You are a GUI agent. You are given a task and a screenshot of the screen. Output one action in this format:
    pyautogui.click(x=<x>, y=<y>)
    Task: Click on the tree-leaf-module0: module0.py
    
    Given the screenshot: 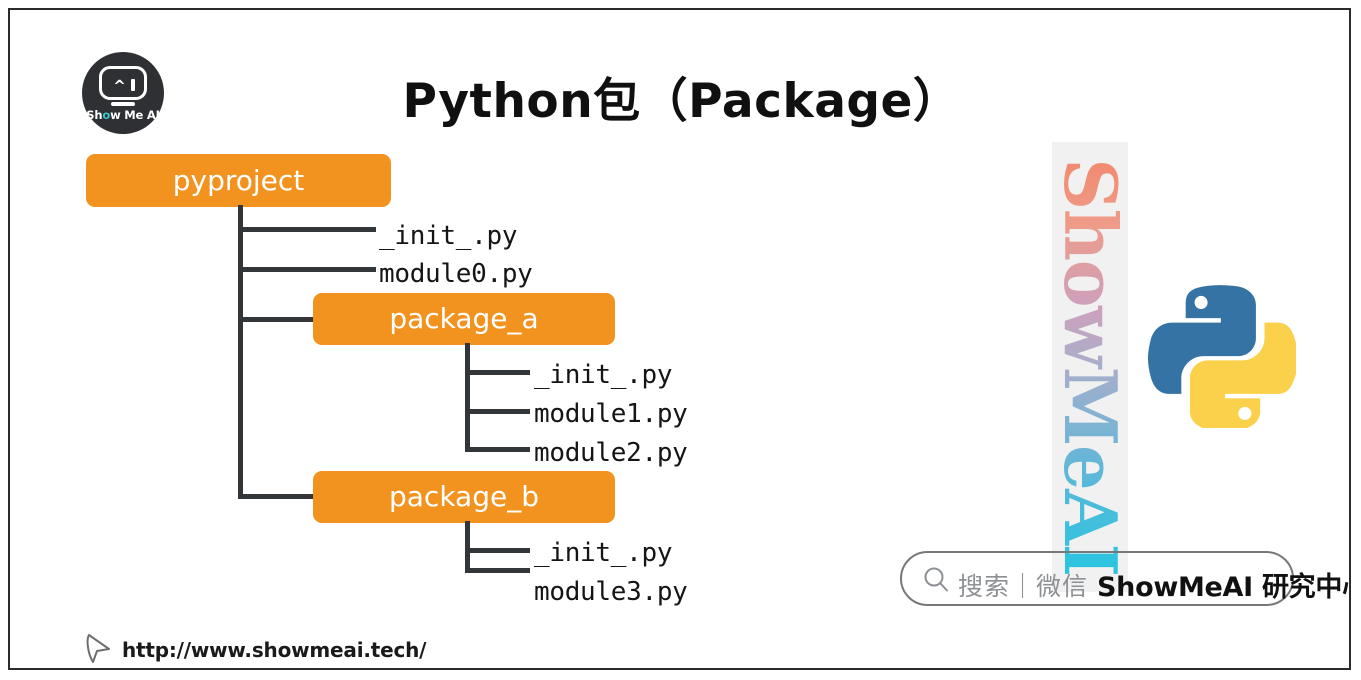 What is the action you would take?
    pyautogui.click(x=456, y=274)
    